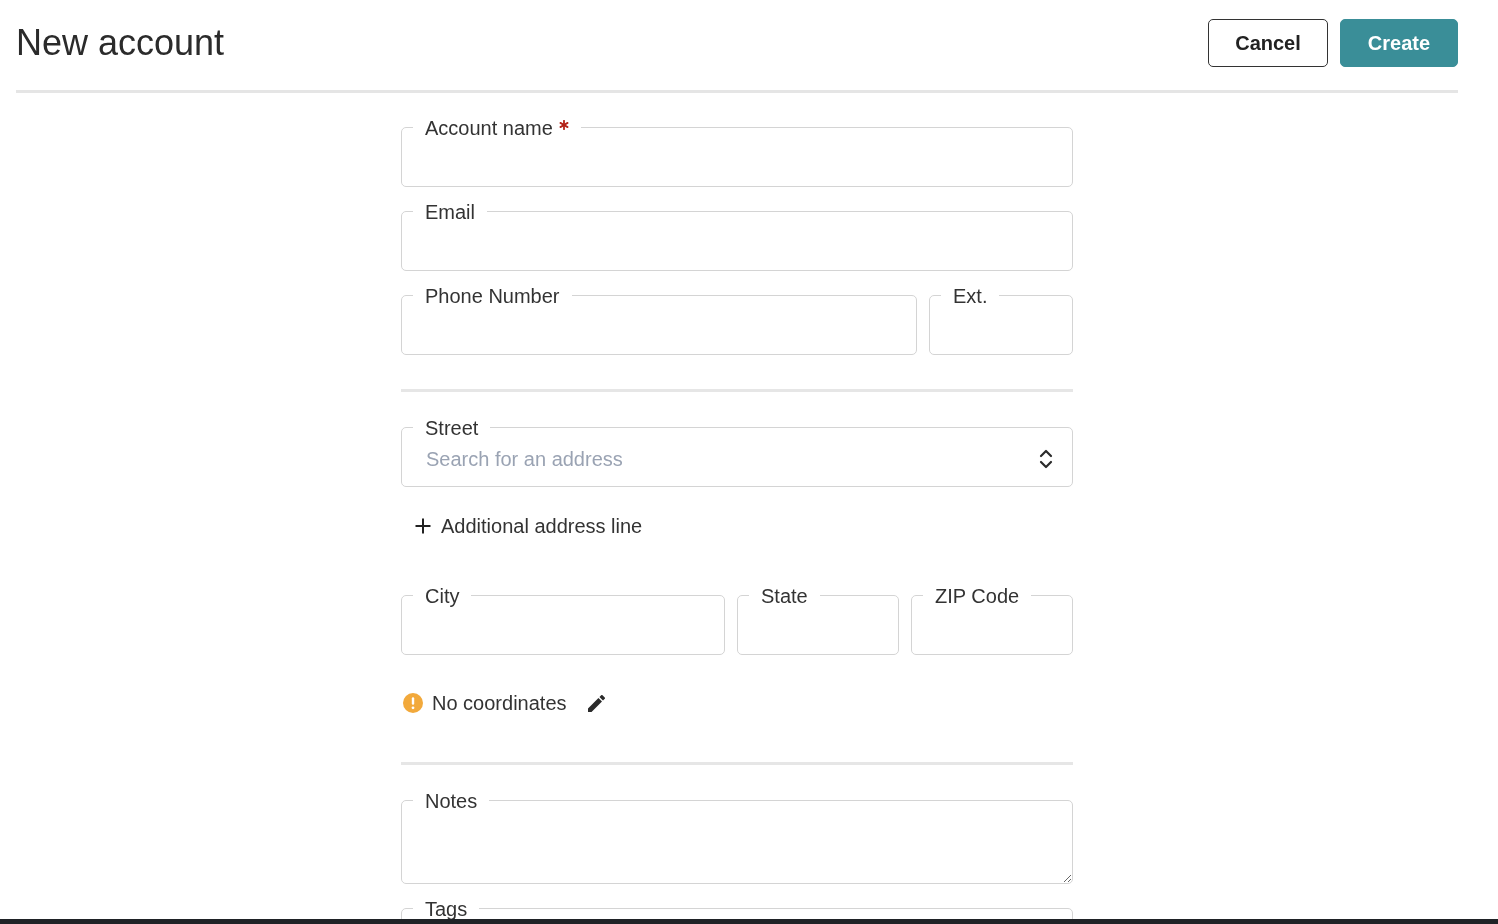 This screenshot has width=1498, height=924. I want to click on pencil-icon, so click(596, 703).